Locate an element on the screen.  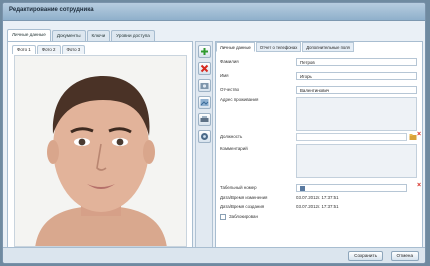
camera-button is located at coordinates (204, 85).